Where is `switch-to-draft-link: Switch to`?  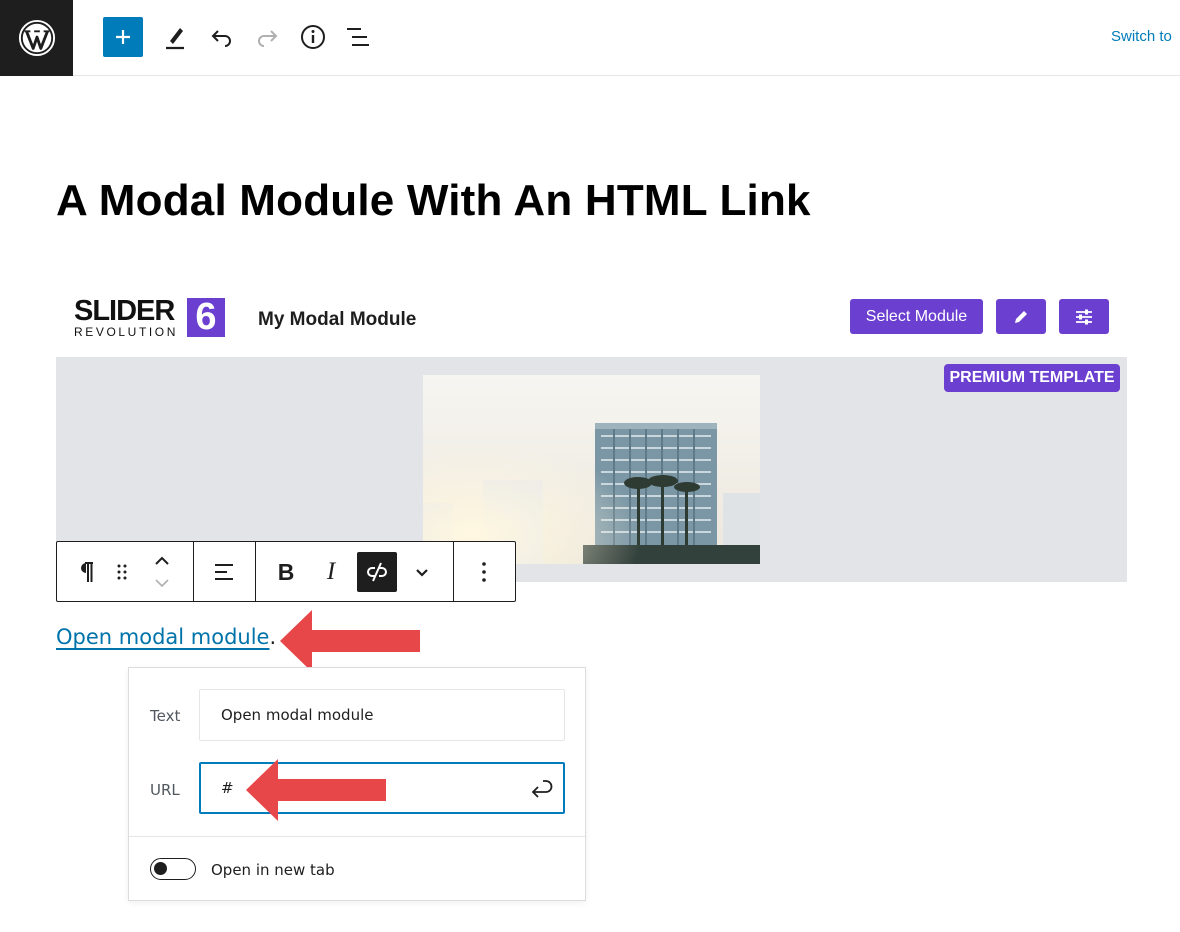
switch-to-draft-link: Switch to is located at coordinates (1141, 36).